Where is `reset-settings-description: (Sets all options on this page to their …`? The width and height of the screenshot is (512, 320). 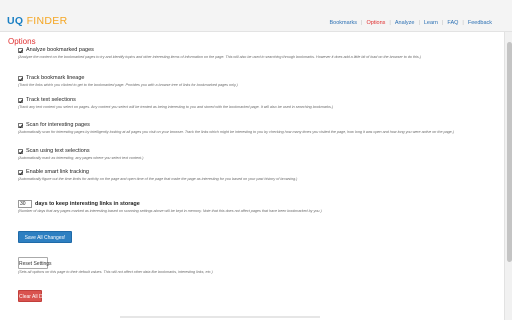 reset-settings-description: (Sets all options on this page to their … is located at coordinates (115, 272).